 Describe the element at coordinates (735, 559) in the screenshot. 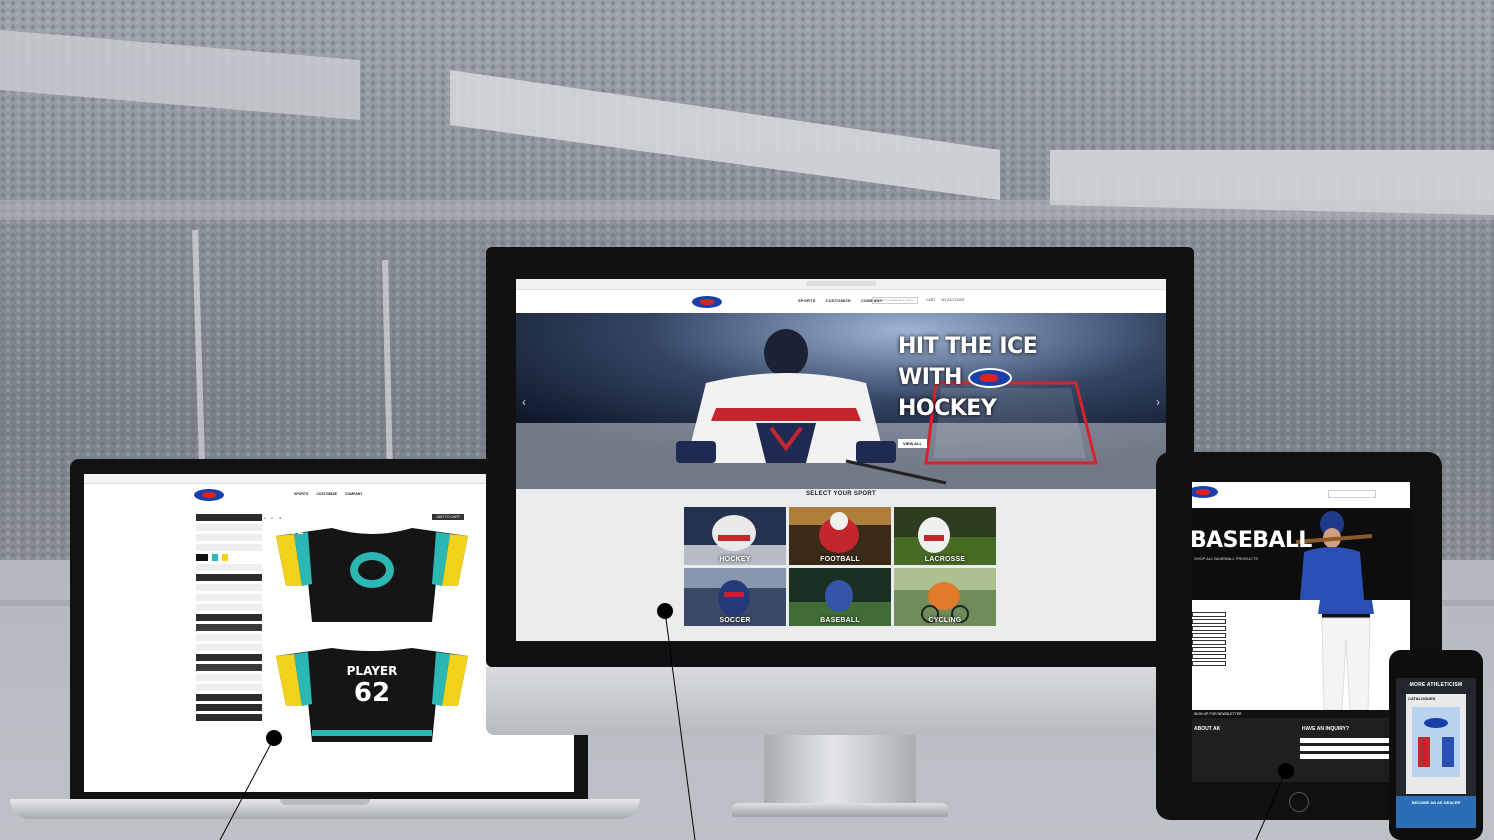

I see `sport-label: HOCKEY` at that location.